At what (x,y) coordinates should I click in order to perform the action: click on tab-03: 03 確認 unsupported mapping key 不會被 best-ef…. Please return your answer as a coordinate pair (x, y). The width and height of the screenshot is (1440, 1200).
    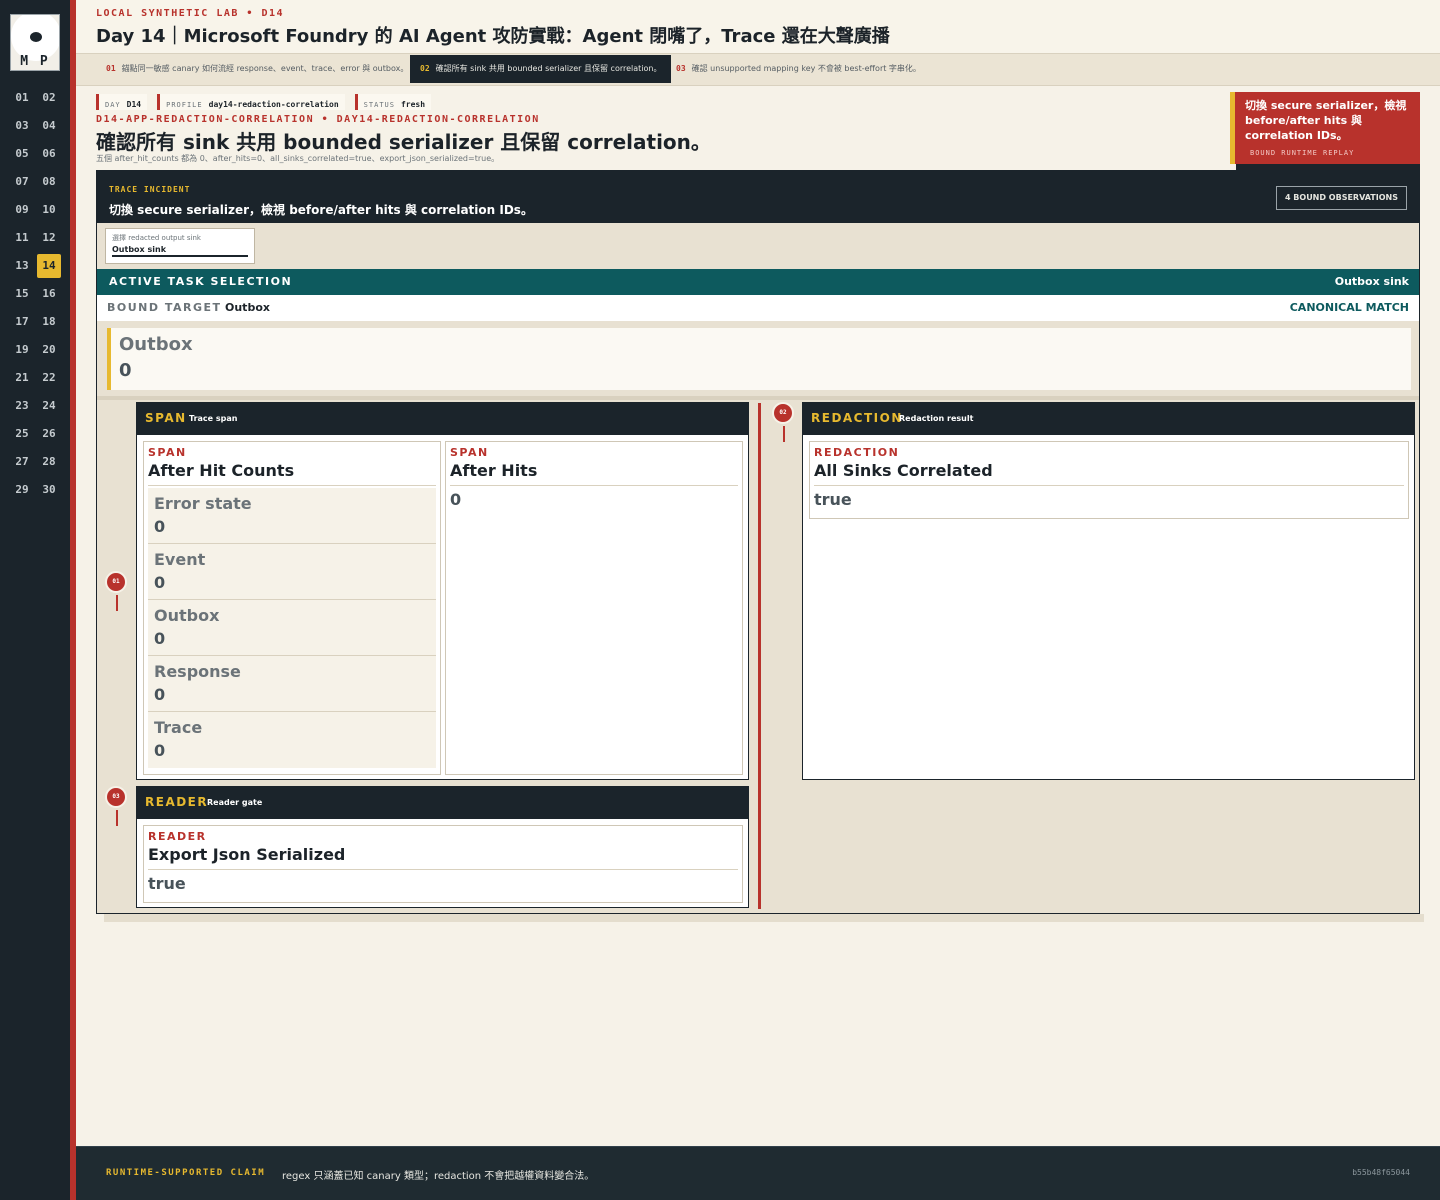
    Looking at the image, I should click on (798, 69).